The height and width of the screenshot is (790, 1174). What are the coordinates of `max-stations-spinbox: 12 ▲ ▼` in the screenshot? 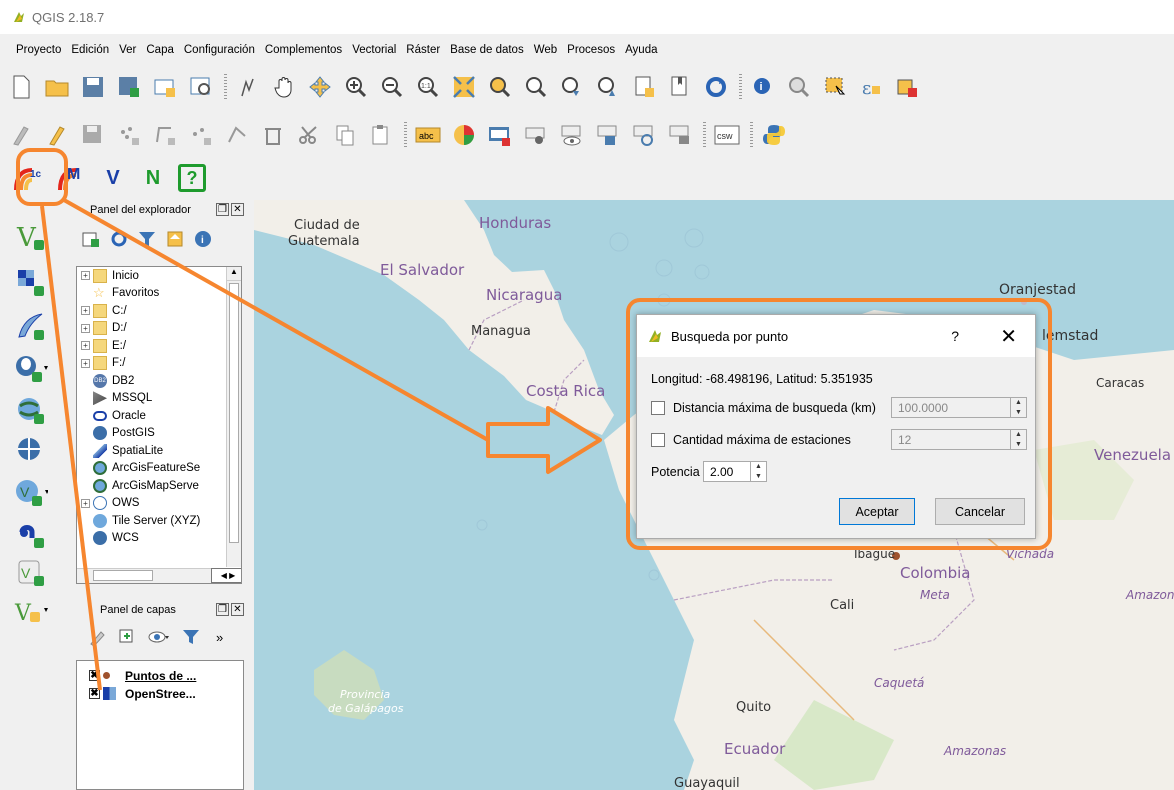 It's located at (959, 439).